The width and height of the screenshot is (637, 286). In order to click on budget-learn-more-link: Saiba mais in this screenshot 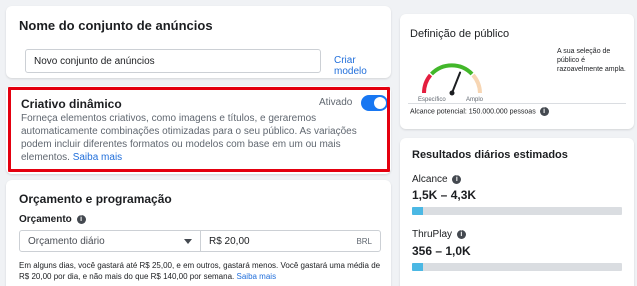, I will do `click(257, 276)`.